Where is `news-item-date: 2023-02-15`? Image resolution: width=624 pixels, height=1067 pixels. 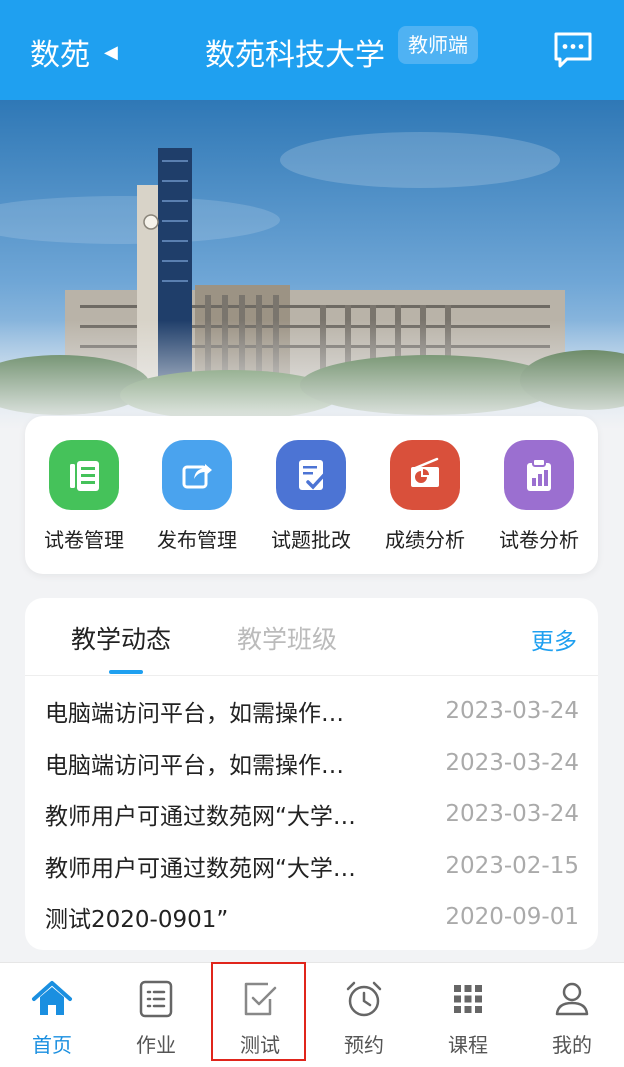
news-item-date: 2023-02-15 is located at coordinates (512, 866).